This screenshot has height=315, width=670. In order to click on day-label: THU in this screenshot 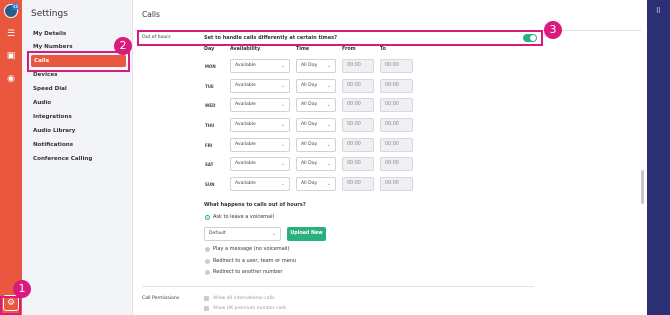, I will do `click(210, 125)`.